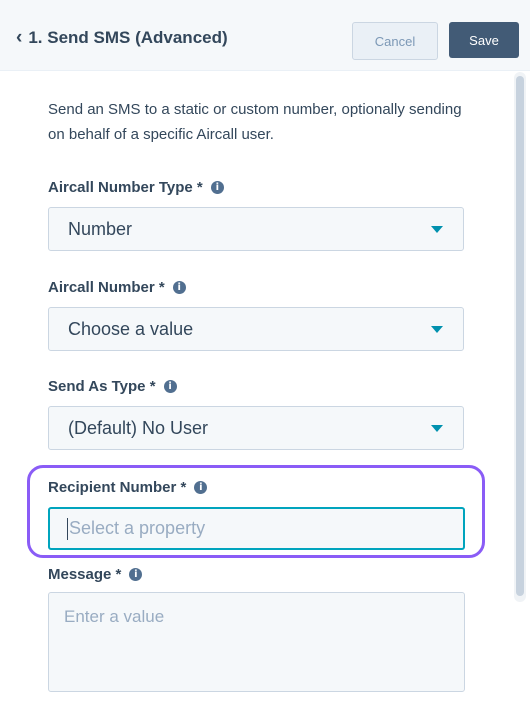 The height and width of the screenshot is (703, 530). I want to click on back-button: ‹ 1. Send SMS (Advanced), so click(122, 38).